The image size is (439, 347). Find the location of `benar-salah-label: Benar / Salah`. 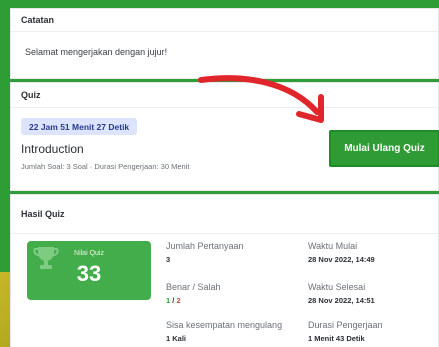

benar-salah-label: Benar / Salah is located at coordinates (193, 287).